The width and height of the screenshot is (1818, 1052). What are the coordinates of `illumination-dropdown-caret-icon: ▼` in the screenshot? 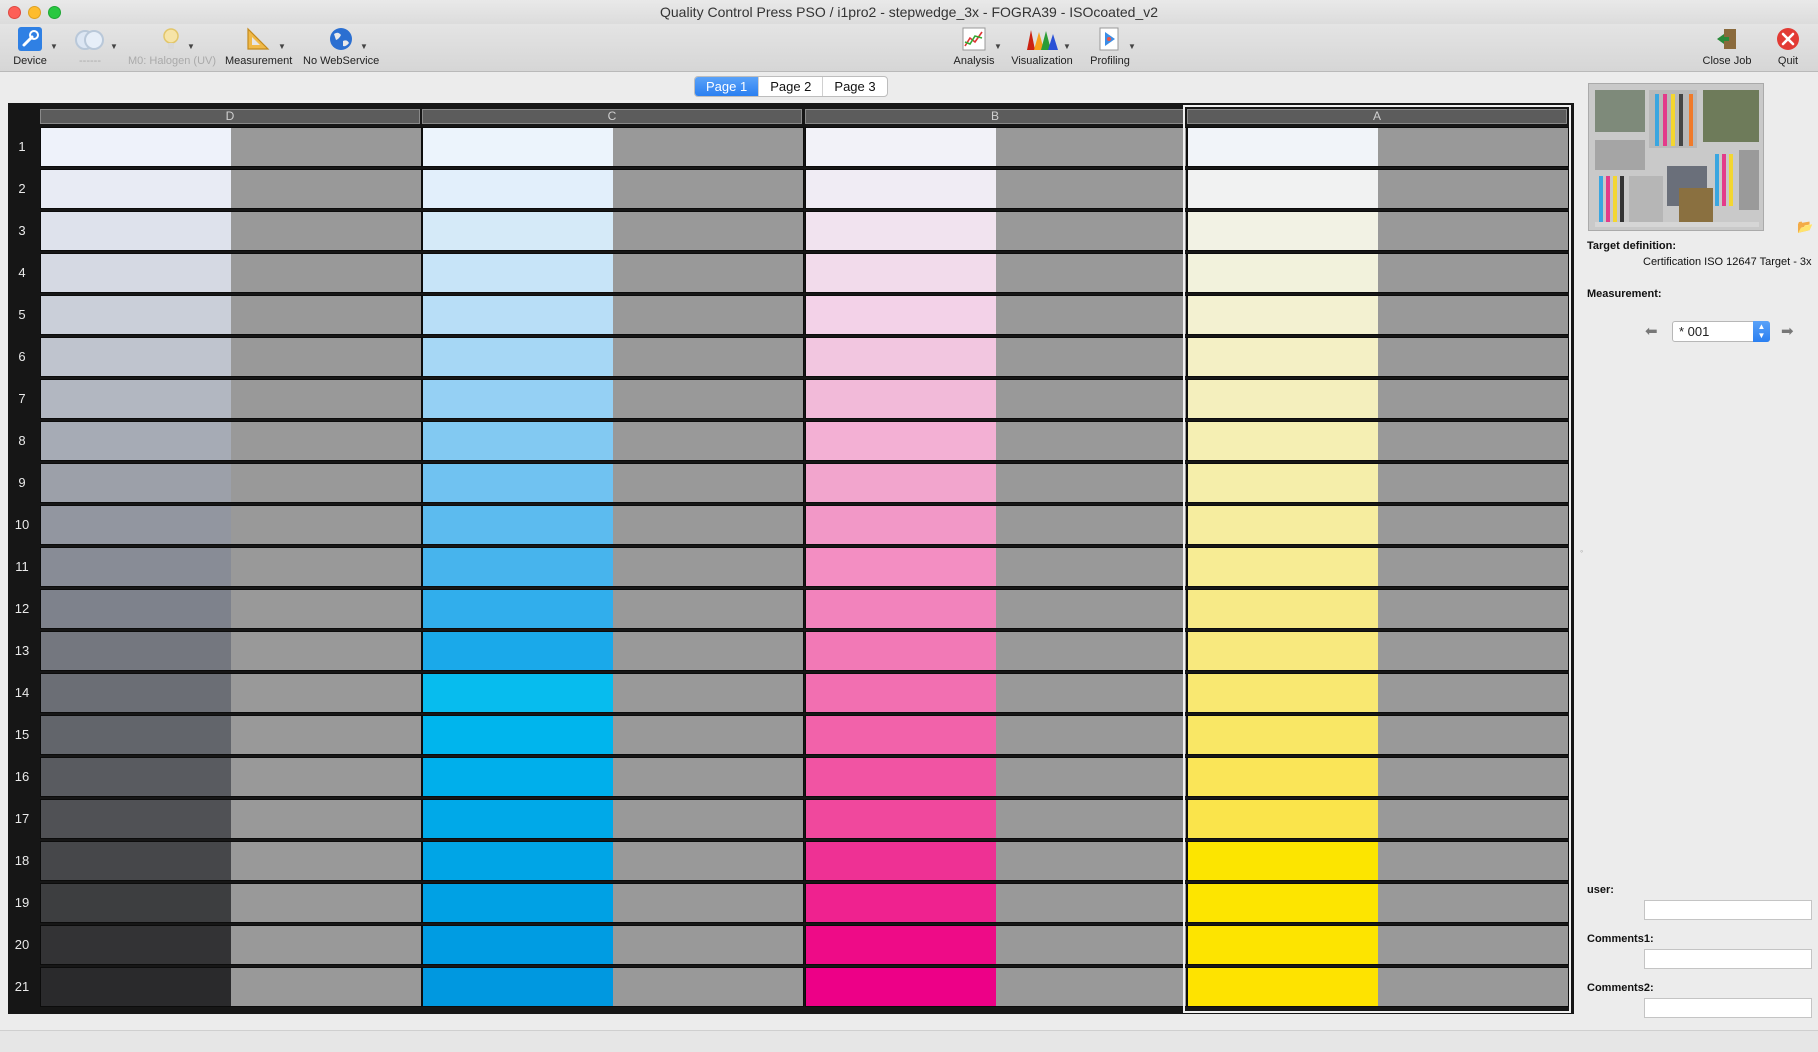 It's located at (191, 46).